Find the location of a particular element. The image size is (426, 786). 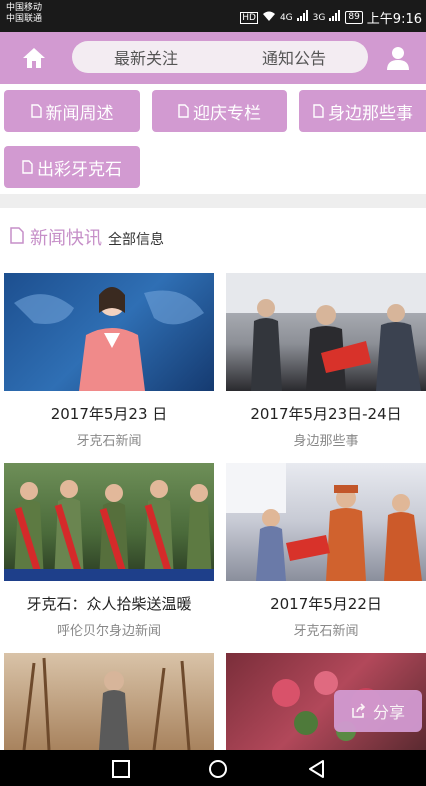

back-icon is located at coordinates (317, 769).